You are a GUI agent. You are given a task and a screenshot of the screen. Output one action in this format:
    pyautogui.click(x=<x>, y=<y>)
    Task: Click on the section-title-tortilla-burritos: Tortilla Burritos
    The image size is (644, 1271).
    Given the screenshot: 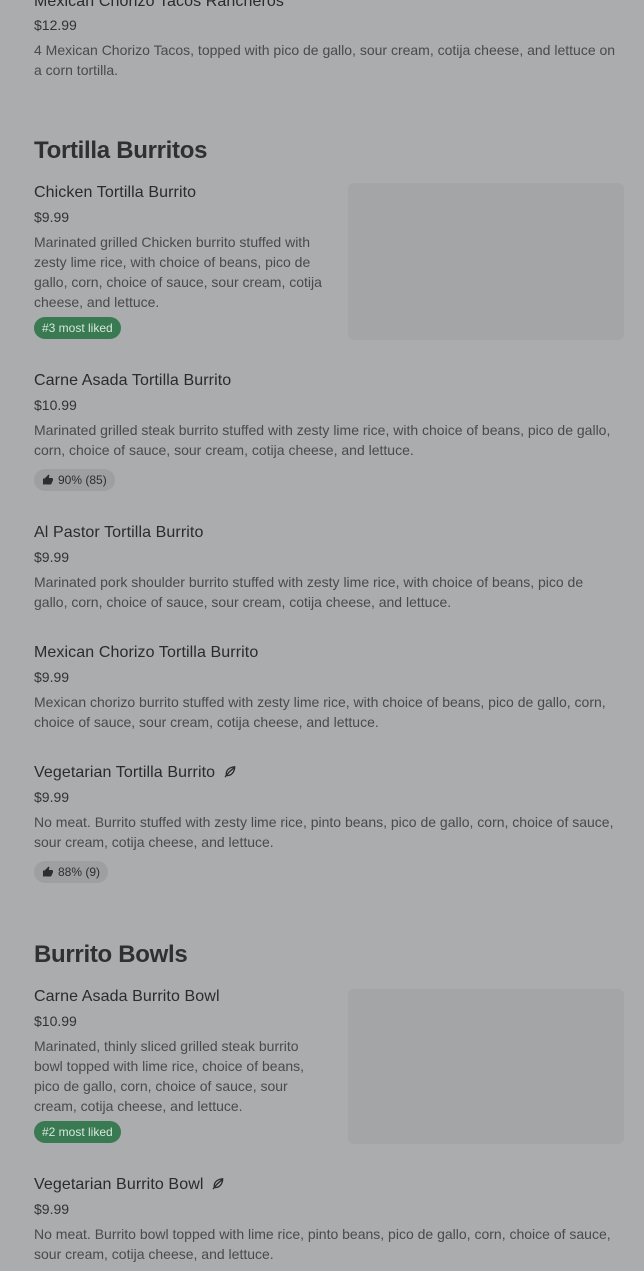 What is the action you would take?
    pyautogui.click(x=121, y=150)
    